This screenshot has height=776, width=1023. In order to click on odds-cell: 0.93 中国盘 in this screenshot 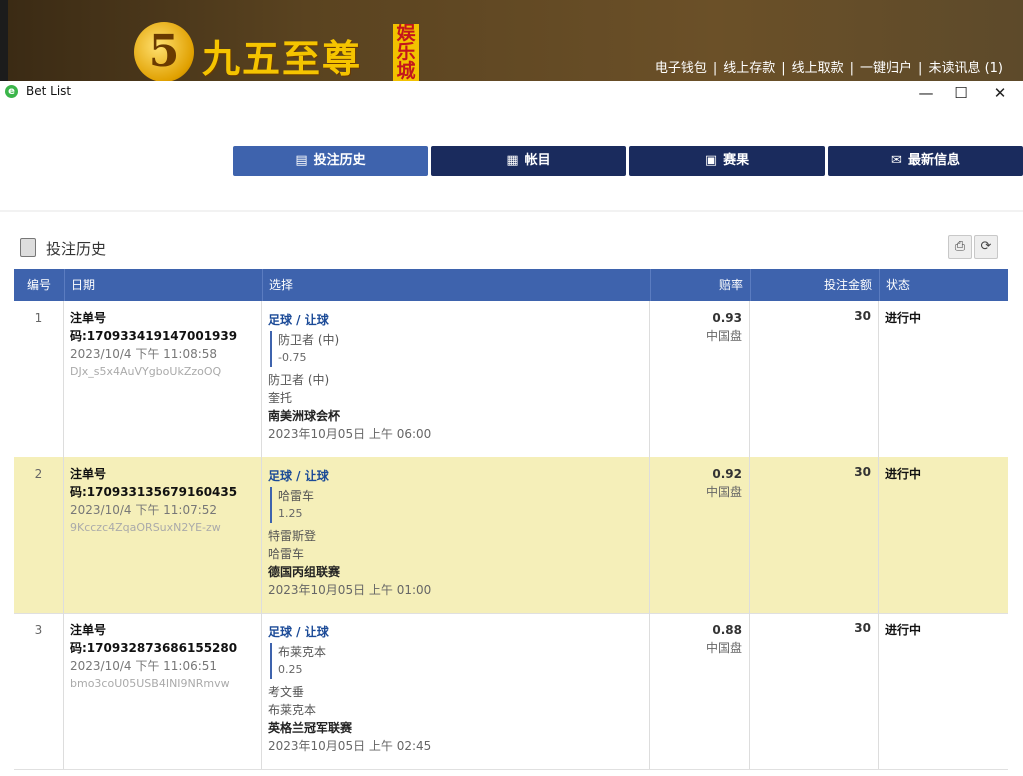, I will do `click(700, 379)`.